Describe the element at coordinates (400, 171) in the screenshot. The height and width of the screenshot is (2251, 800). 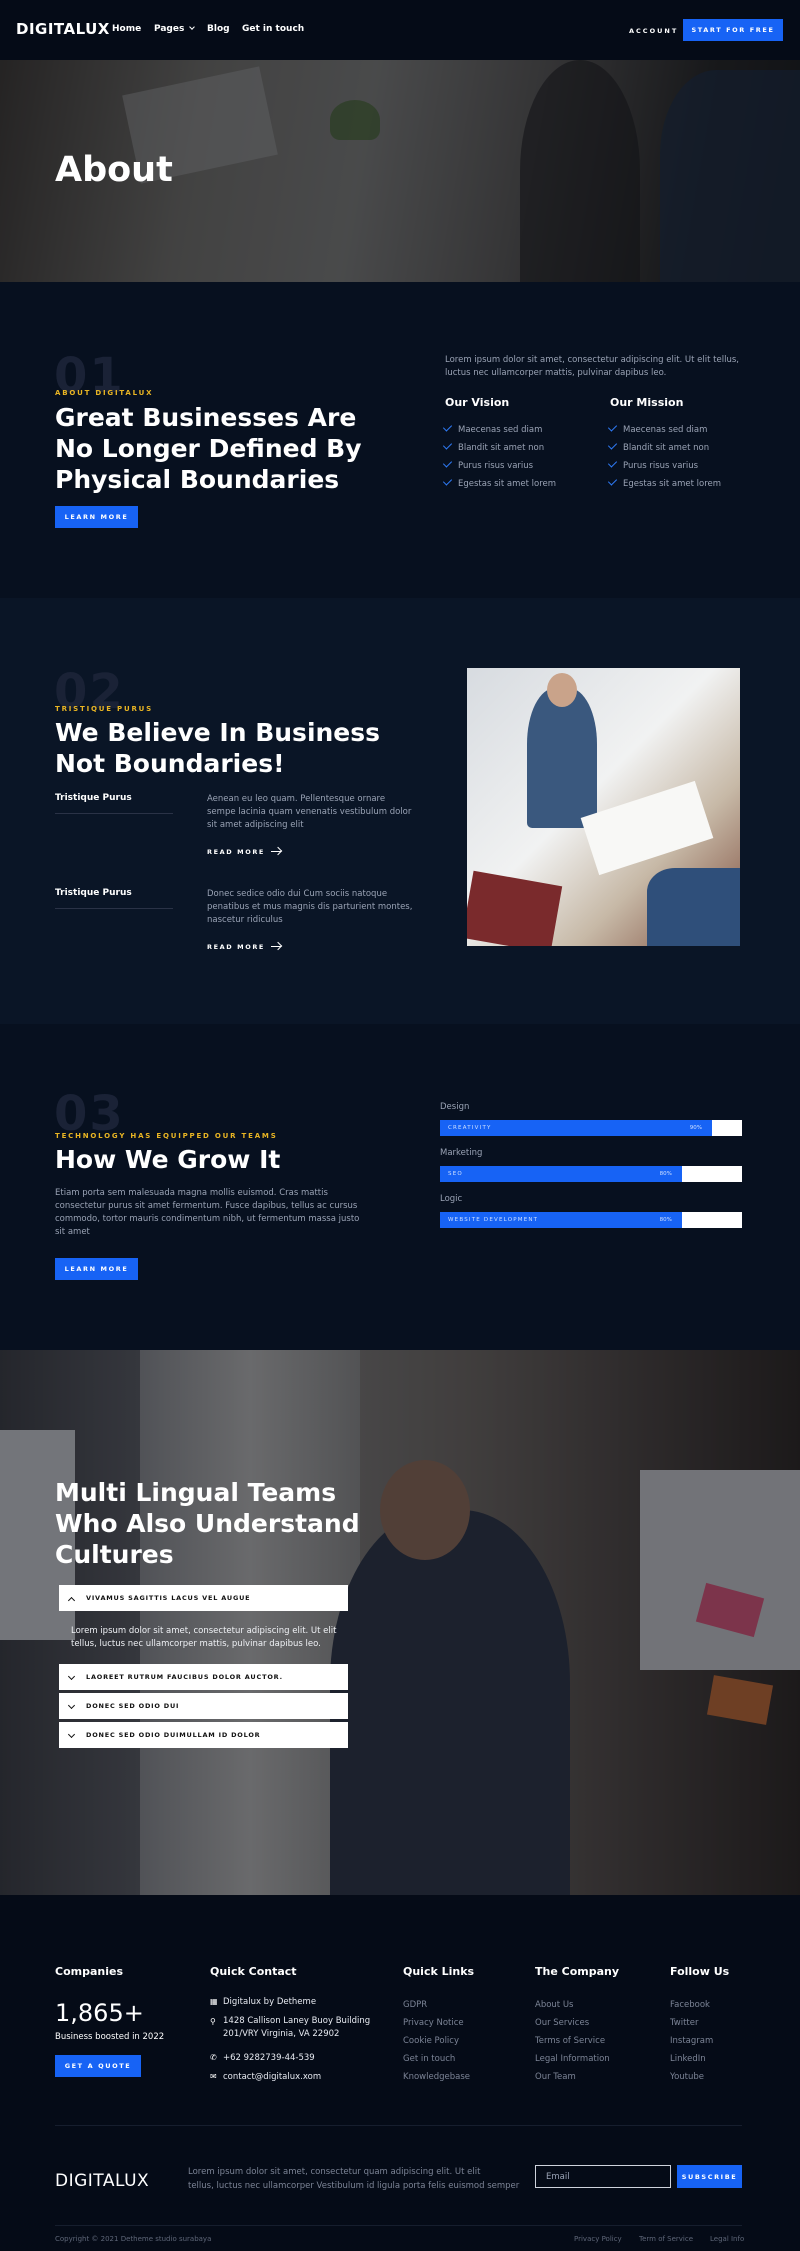
I see `hero-banner: About` at that location.